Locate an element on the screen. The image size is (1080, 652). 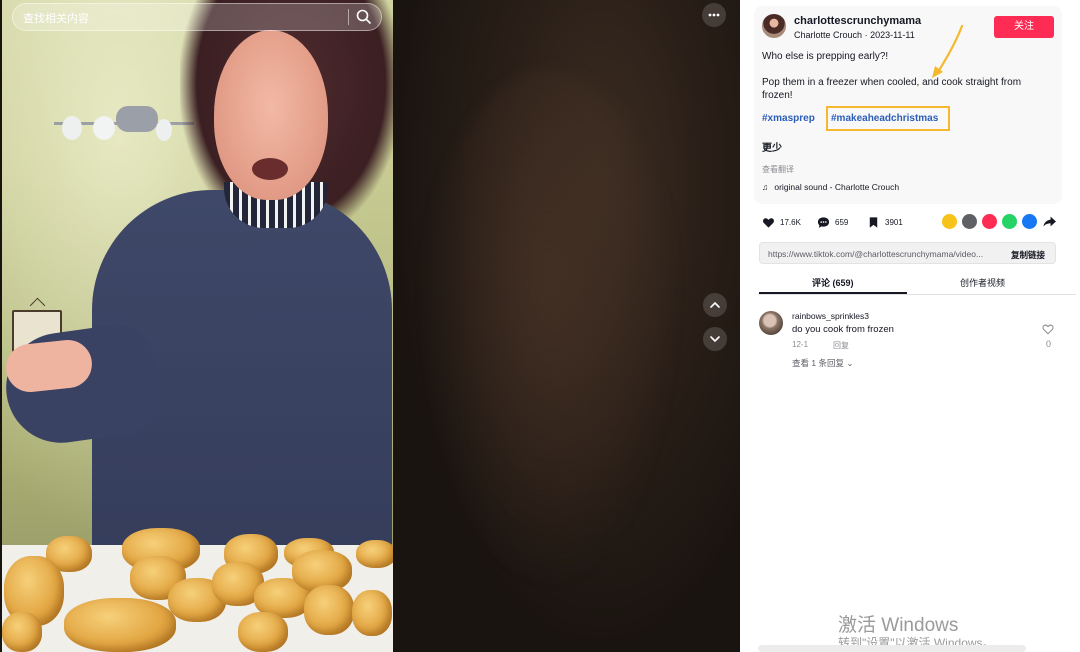
more-horizontal-icon is located at coordinates (714, 15).